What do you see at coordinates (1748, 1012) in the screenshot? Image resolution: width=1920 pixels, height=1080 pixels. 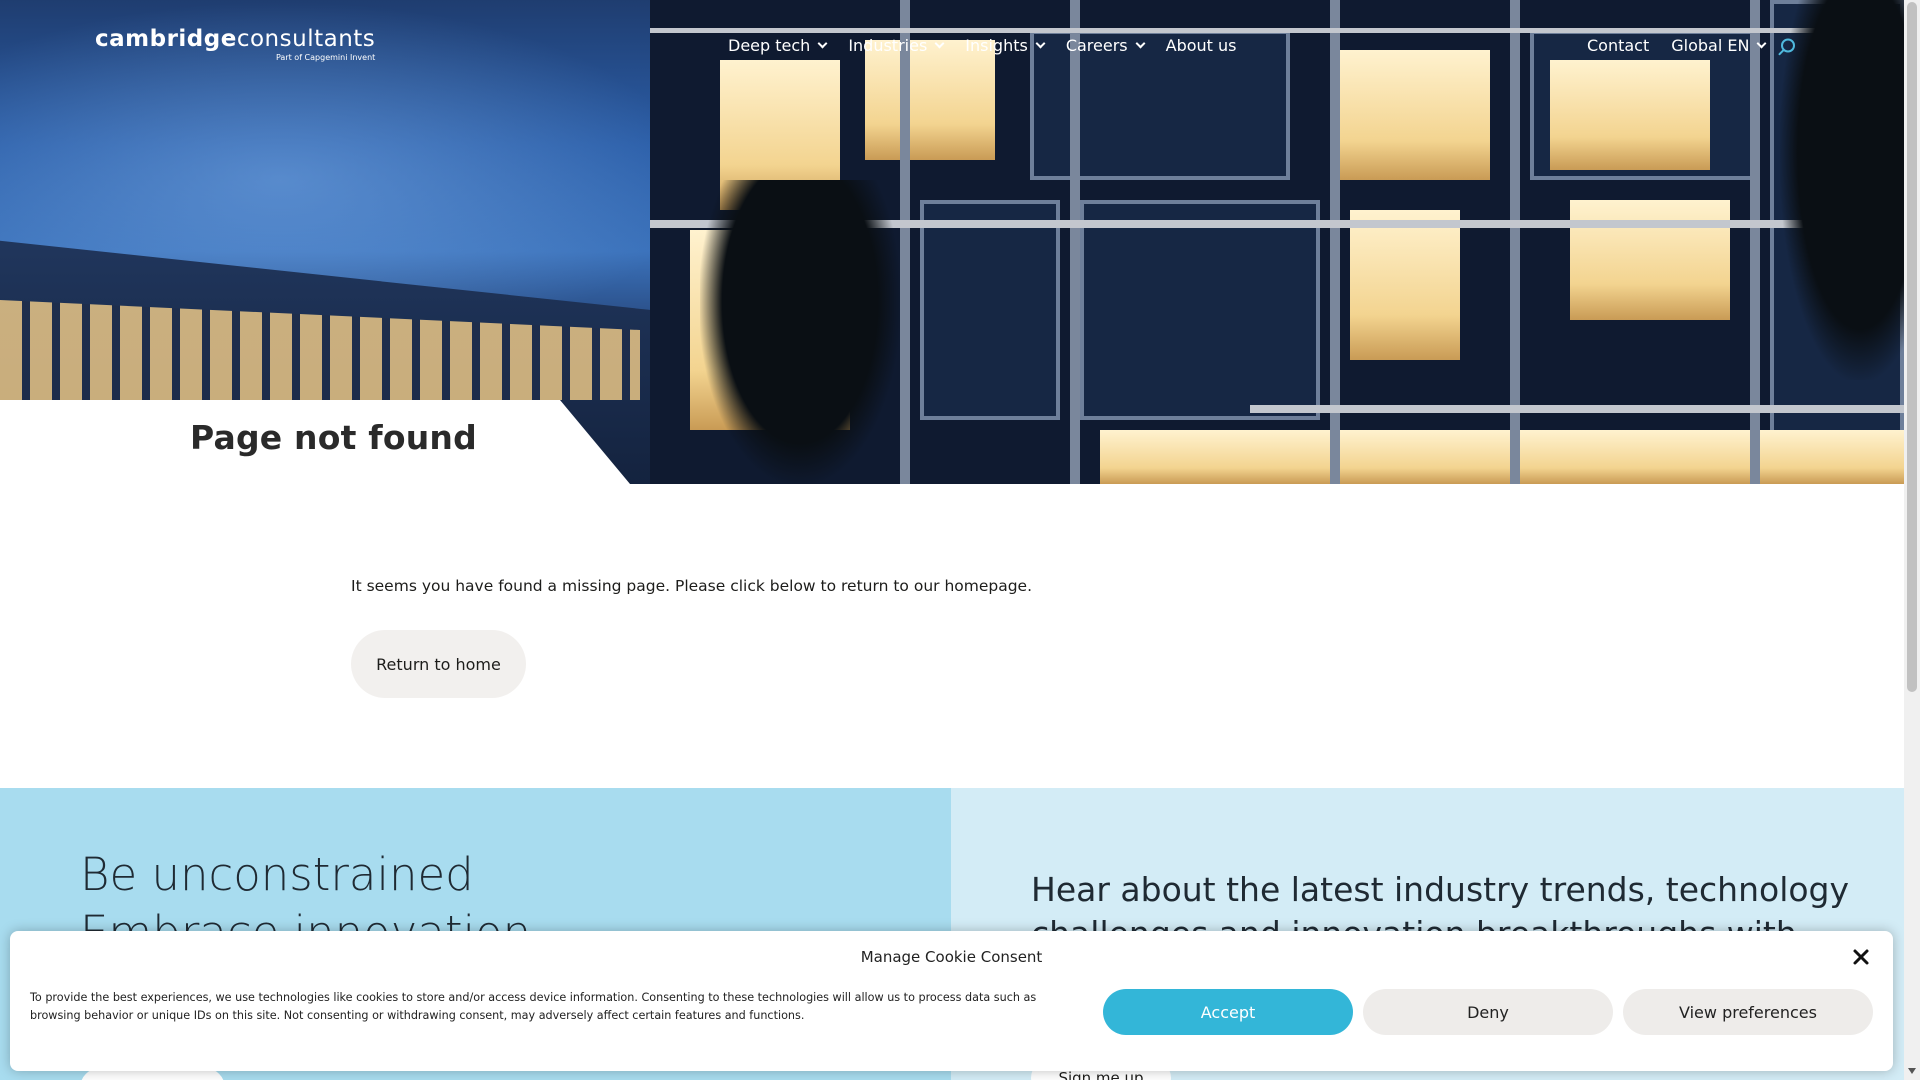 I see `cookie-preferences-button: View preferences` at bounding box center [1748, 1012].